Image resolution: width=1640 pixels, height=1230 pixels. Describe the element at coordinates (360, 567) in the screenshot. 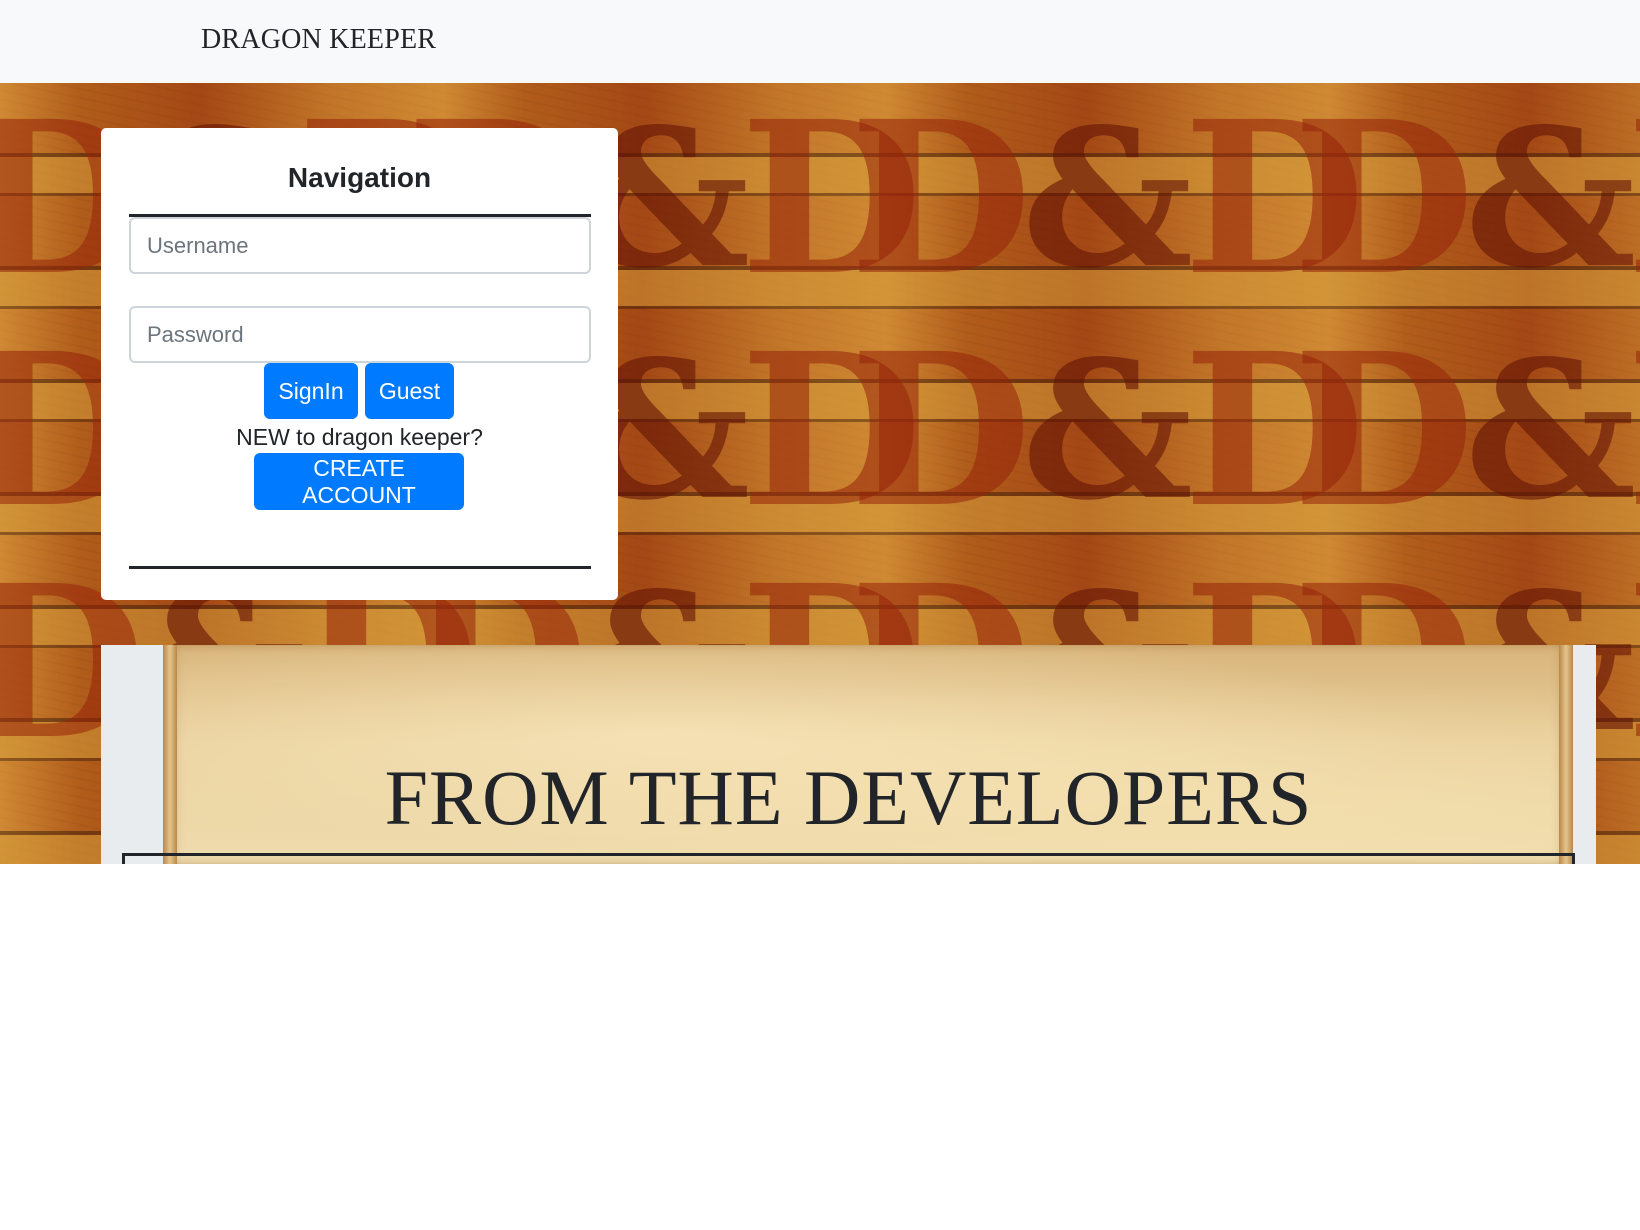

I see `bottom-divider` at that location.